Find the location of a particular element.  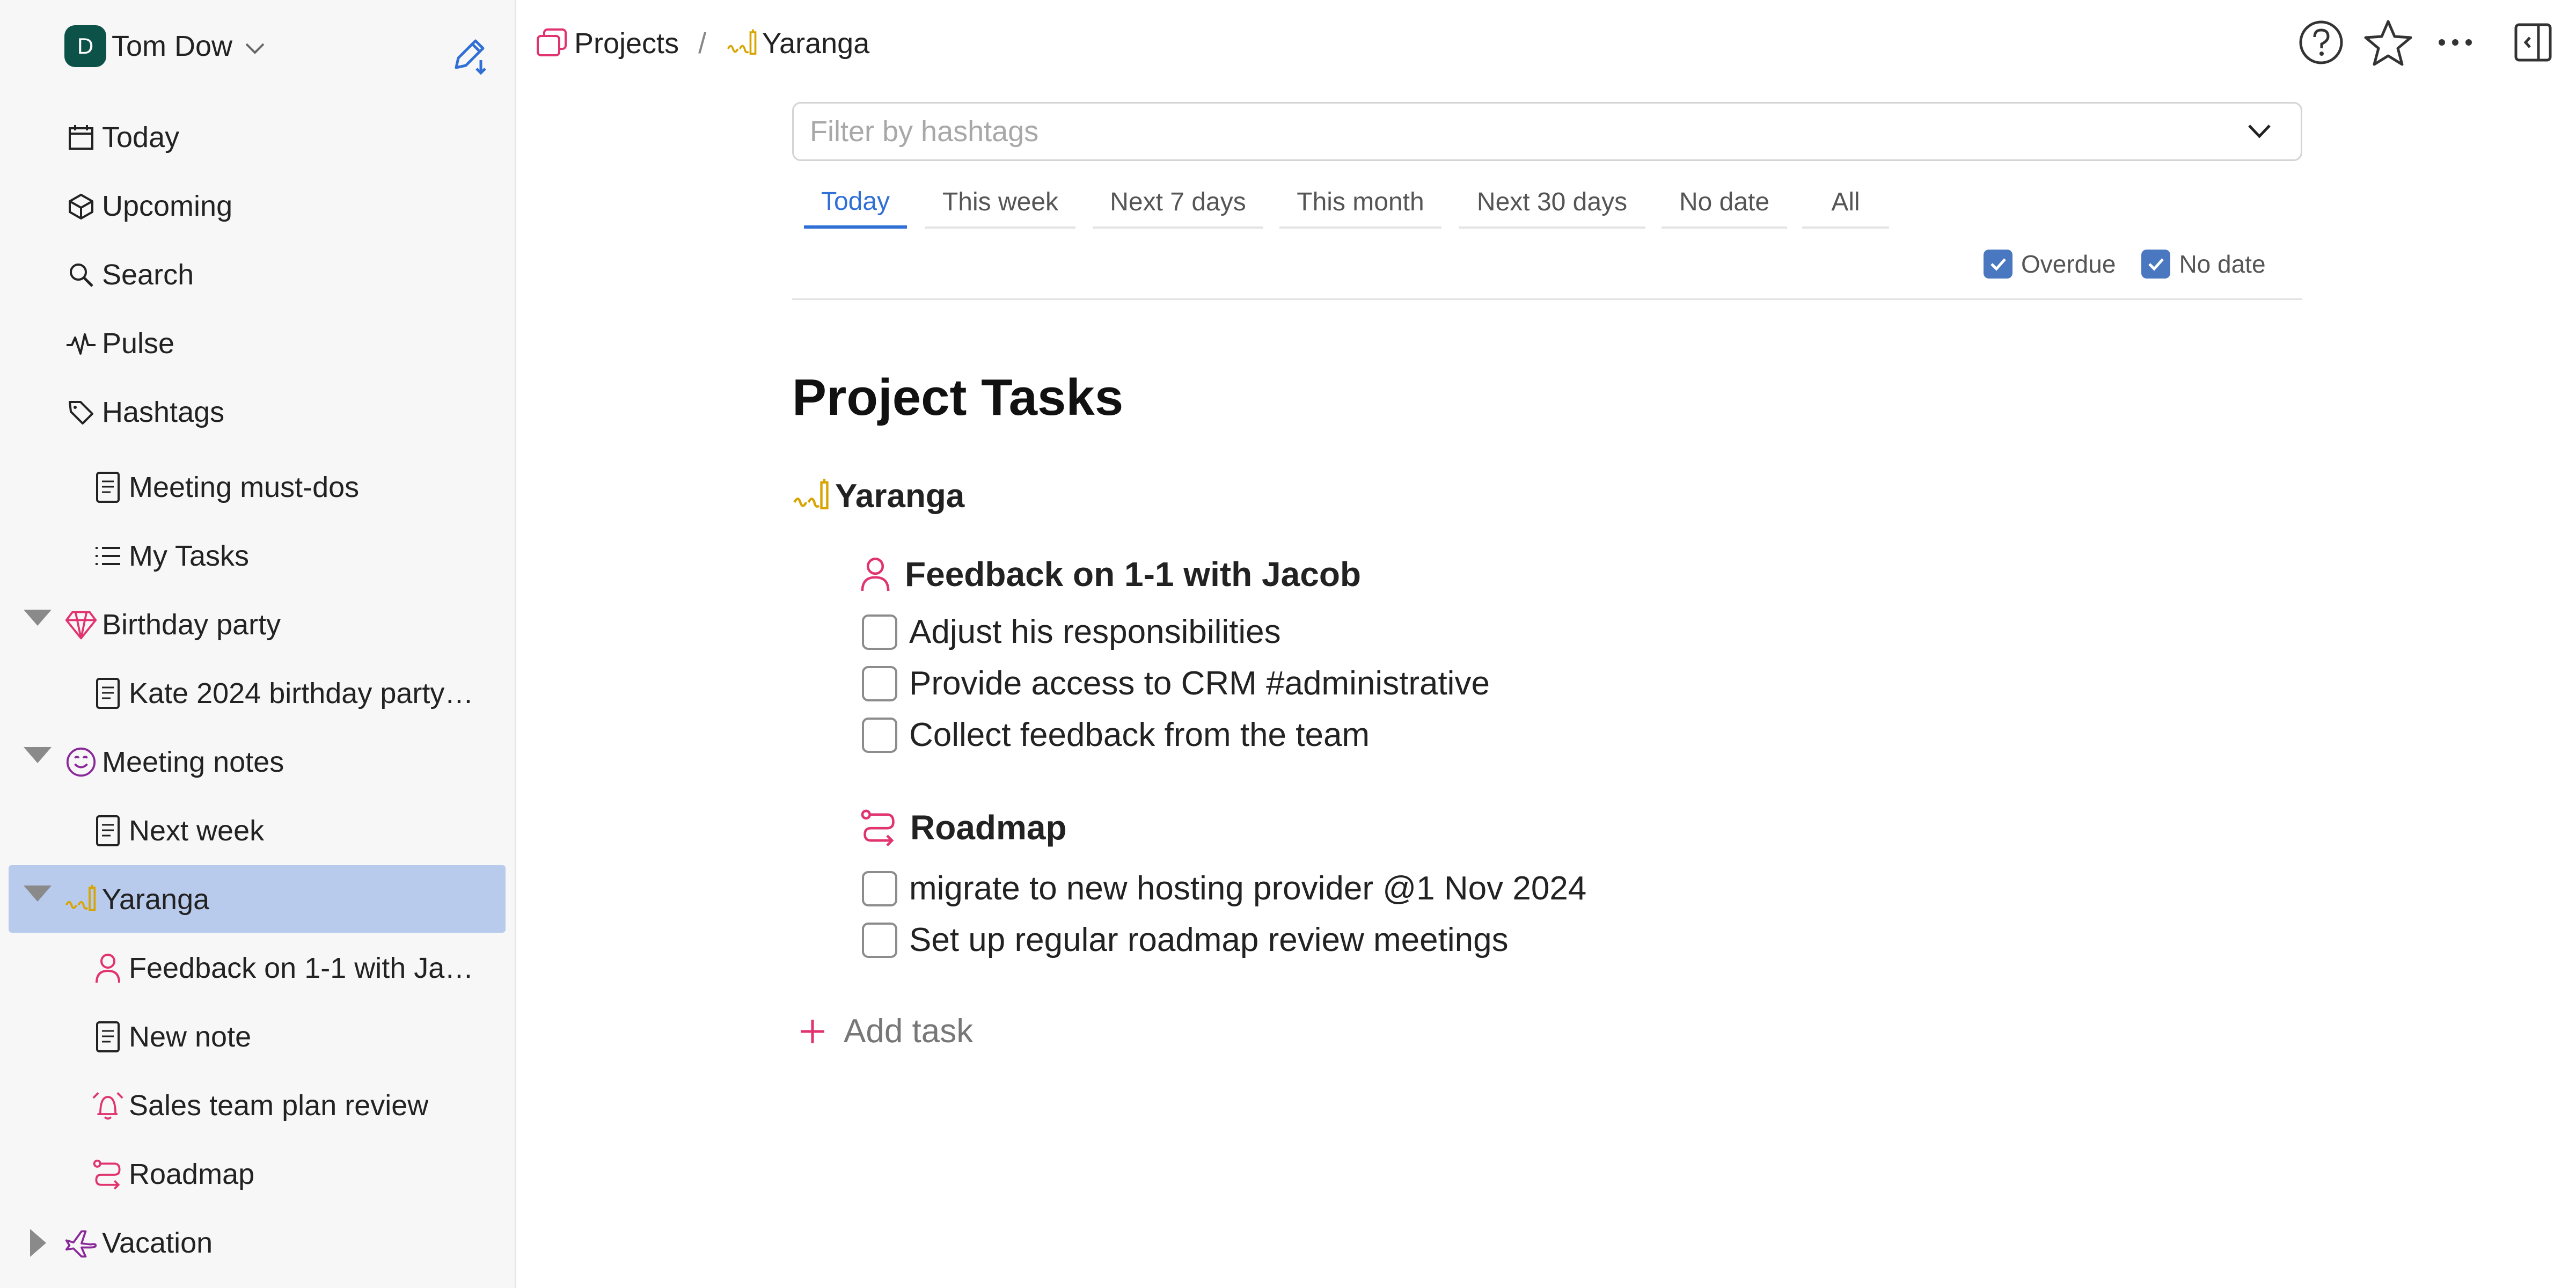

favorite-button is located at coordinates (2388, 42).